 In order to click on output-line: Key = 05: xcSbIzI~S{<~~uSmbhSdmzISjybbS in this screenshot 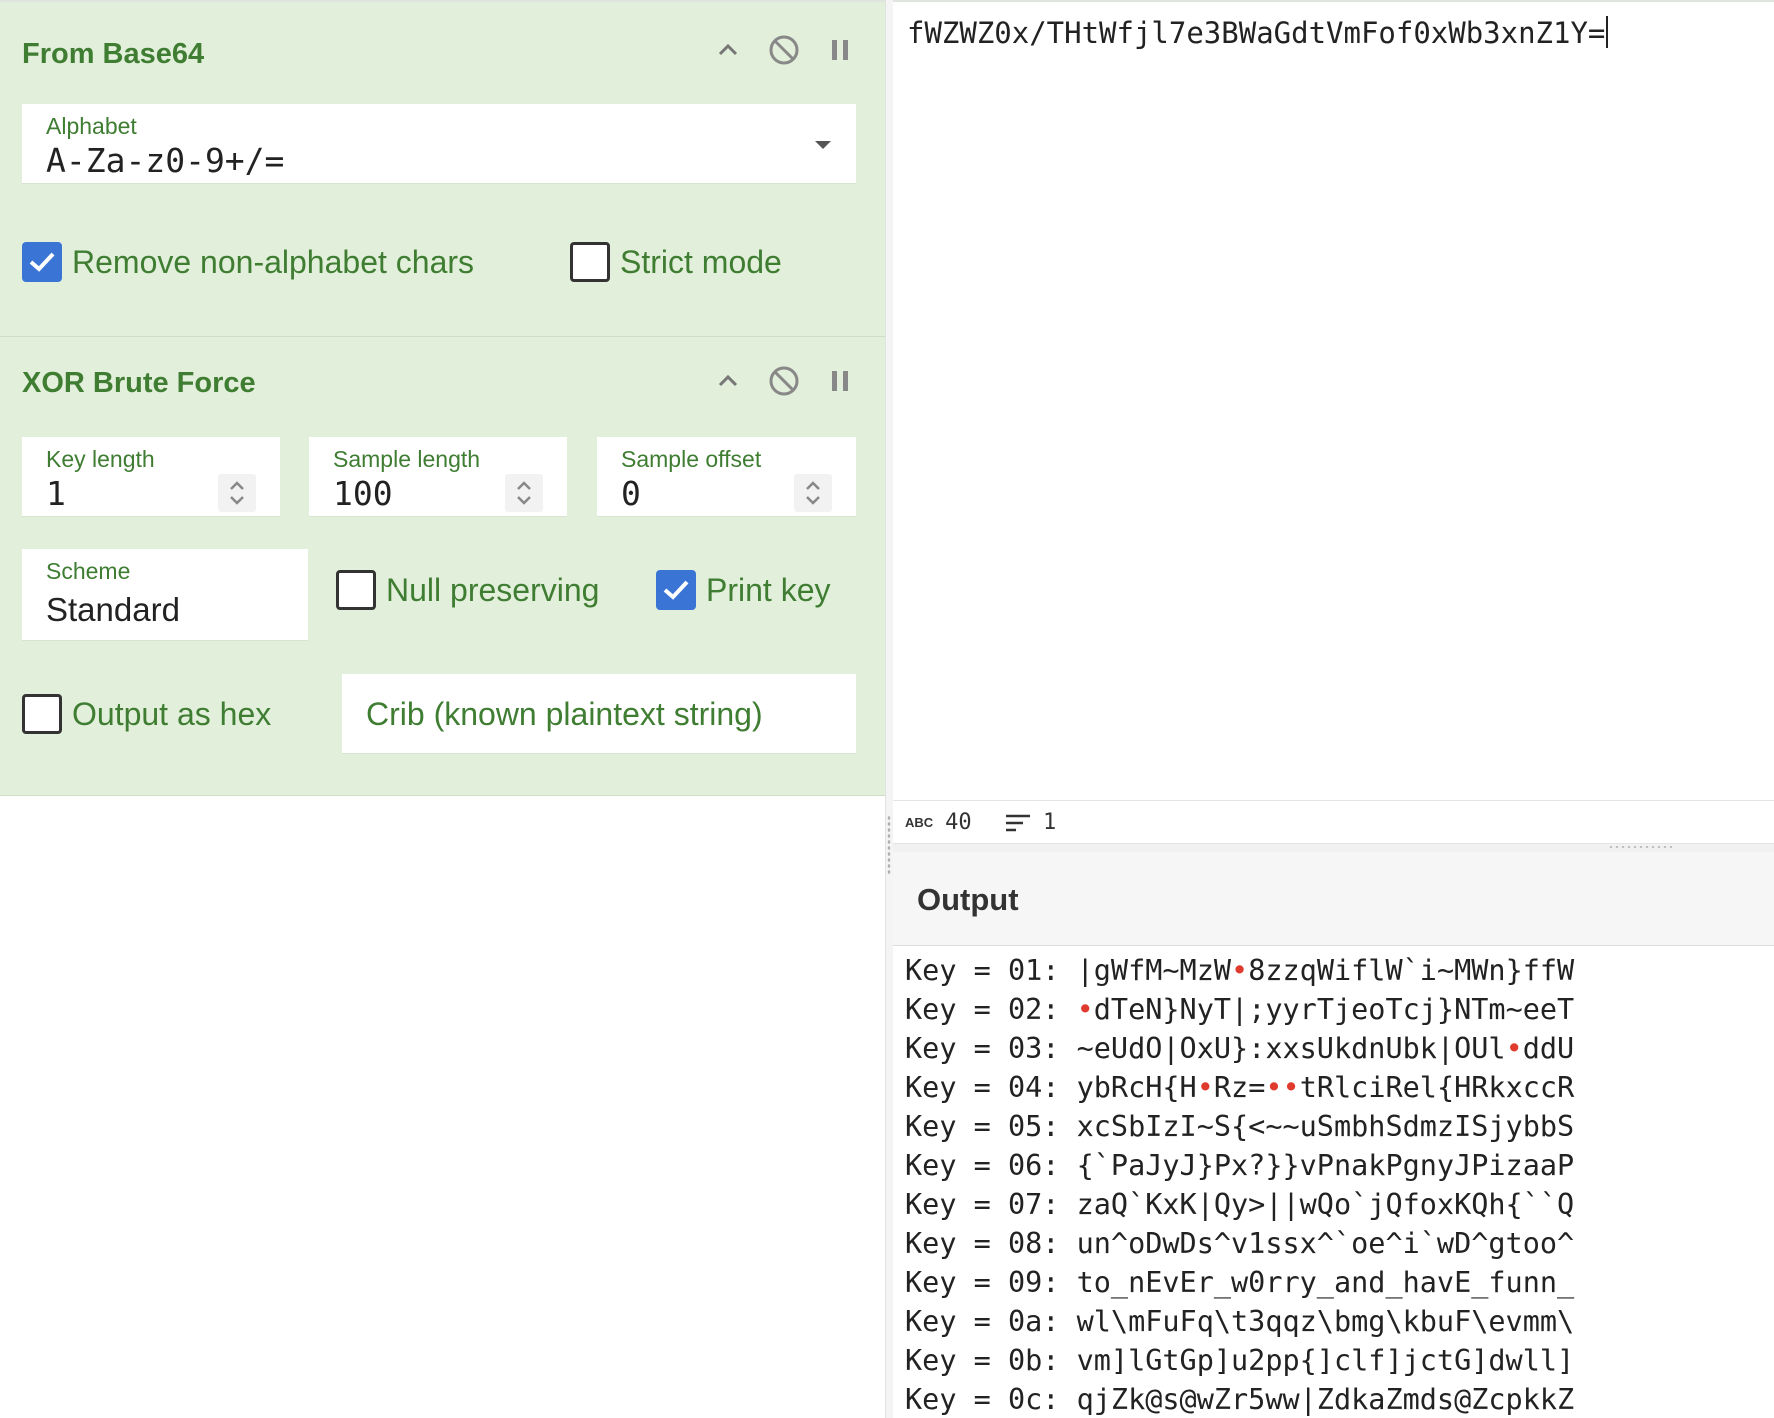, I will do `click(1239, 1126)`.